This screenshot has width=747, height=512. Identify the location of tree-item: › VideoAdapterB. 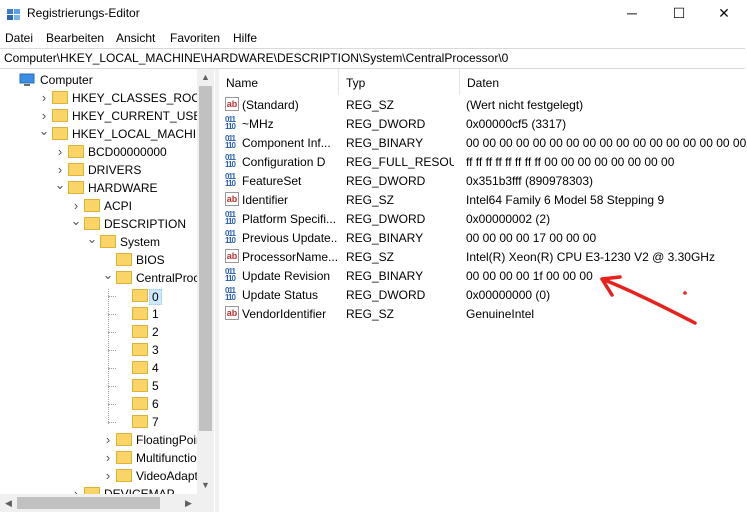
(107, 476).